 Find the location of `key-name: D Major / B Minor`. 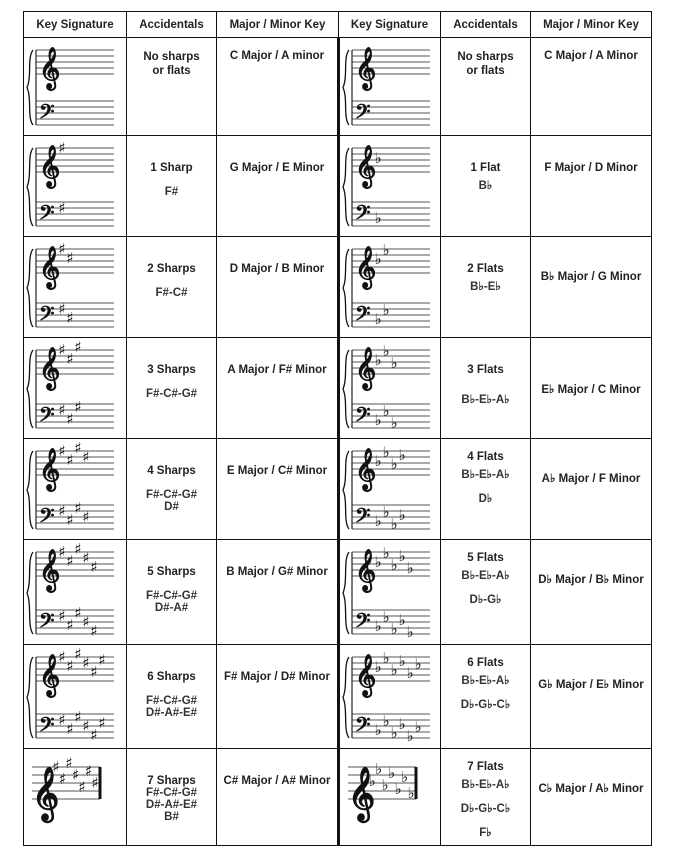

key-name: D Major / B Minor is located at coordinates (277, 269).